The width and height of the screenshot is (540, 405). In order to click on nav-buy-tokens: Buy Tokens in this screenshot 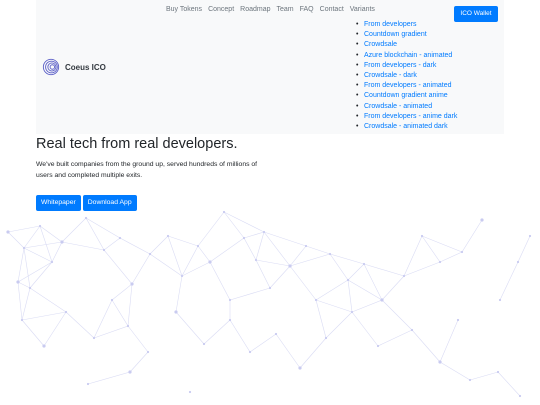, I will do `click(184, 9)`.